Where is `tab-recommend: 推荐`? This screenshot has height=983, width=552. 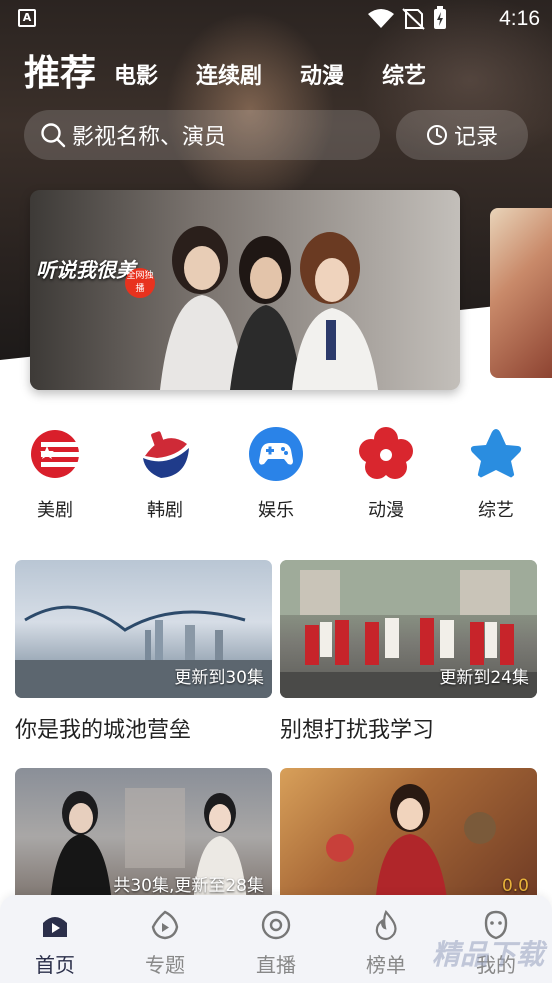
tab-recommend: 推荐 is located at coordinates (60, 70).